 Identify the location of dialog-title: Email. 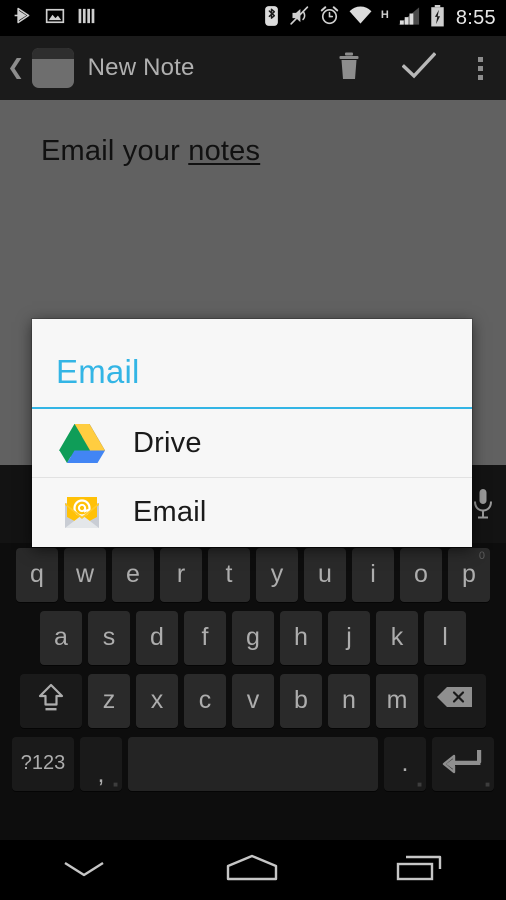
(98, 371).